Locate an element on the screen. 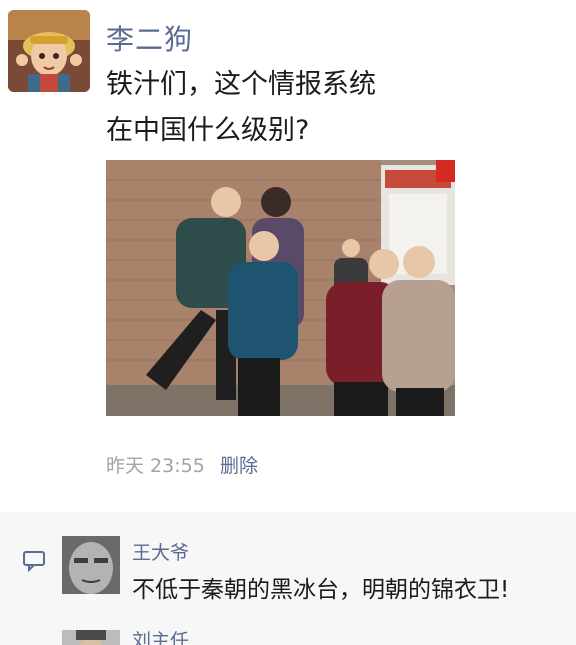  poster-avatar is located at coordinates (49, 51).